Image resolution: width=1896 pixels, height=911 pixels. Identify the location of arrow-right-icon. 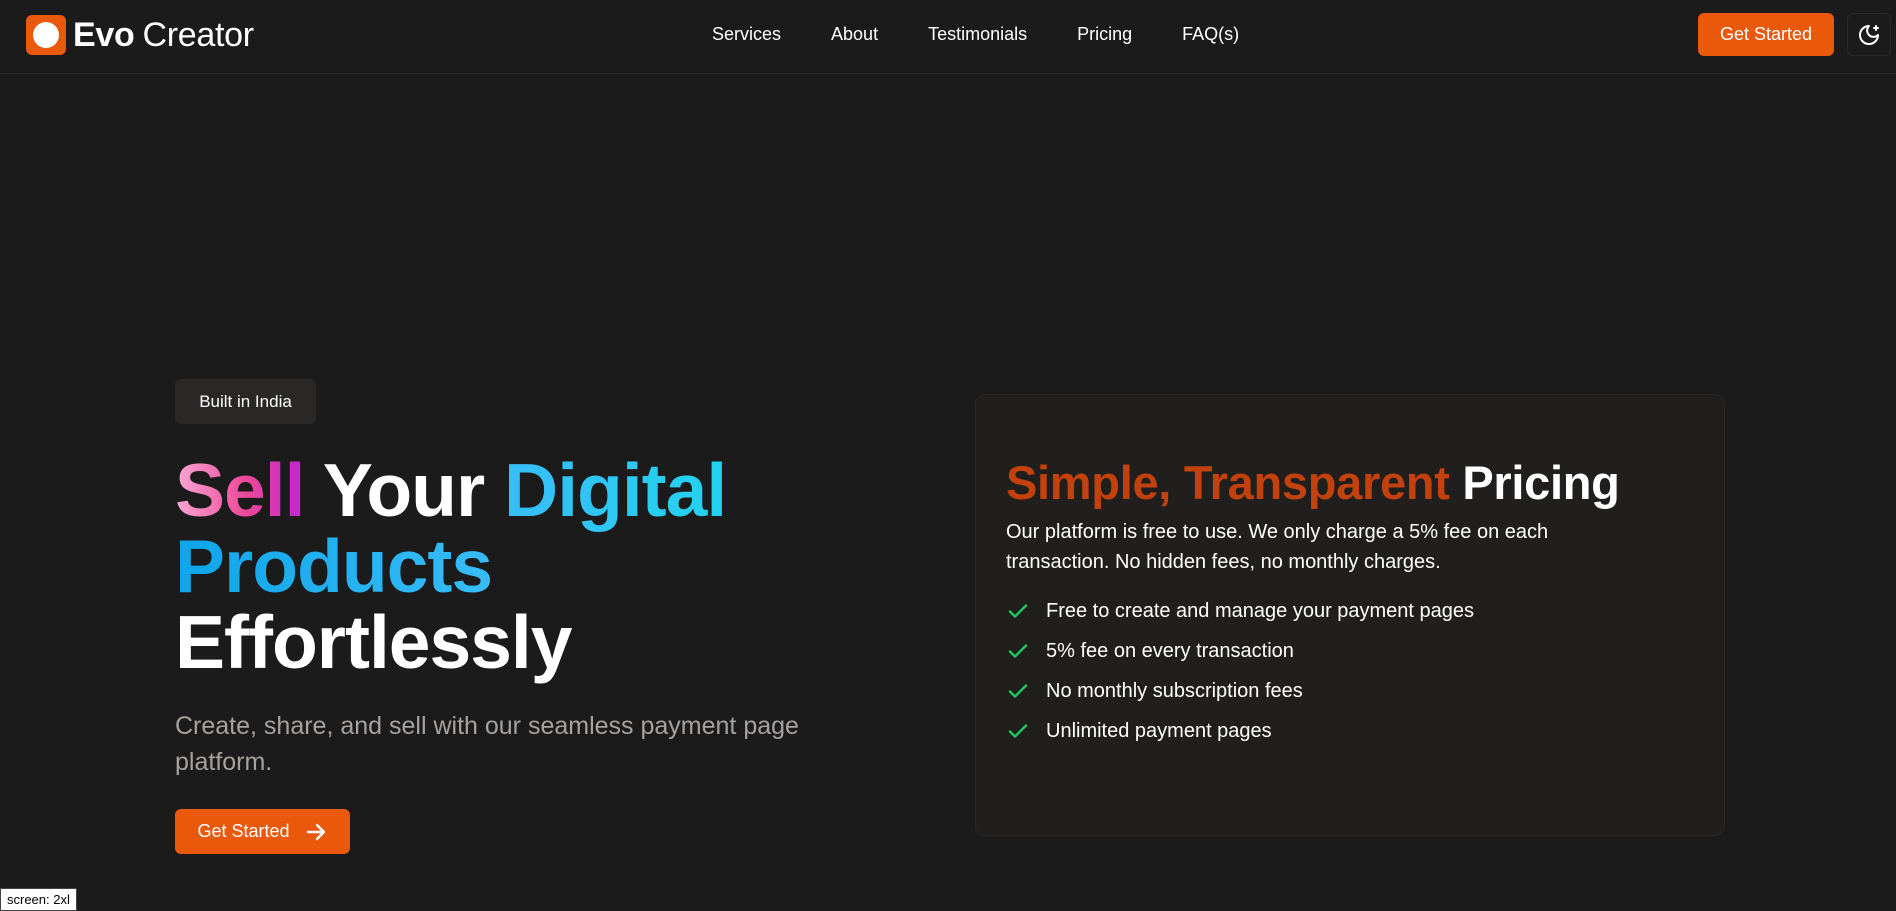
(315, 831).